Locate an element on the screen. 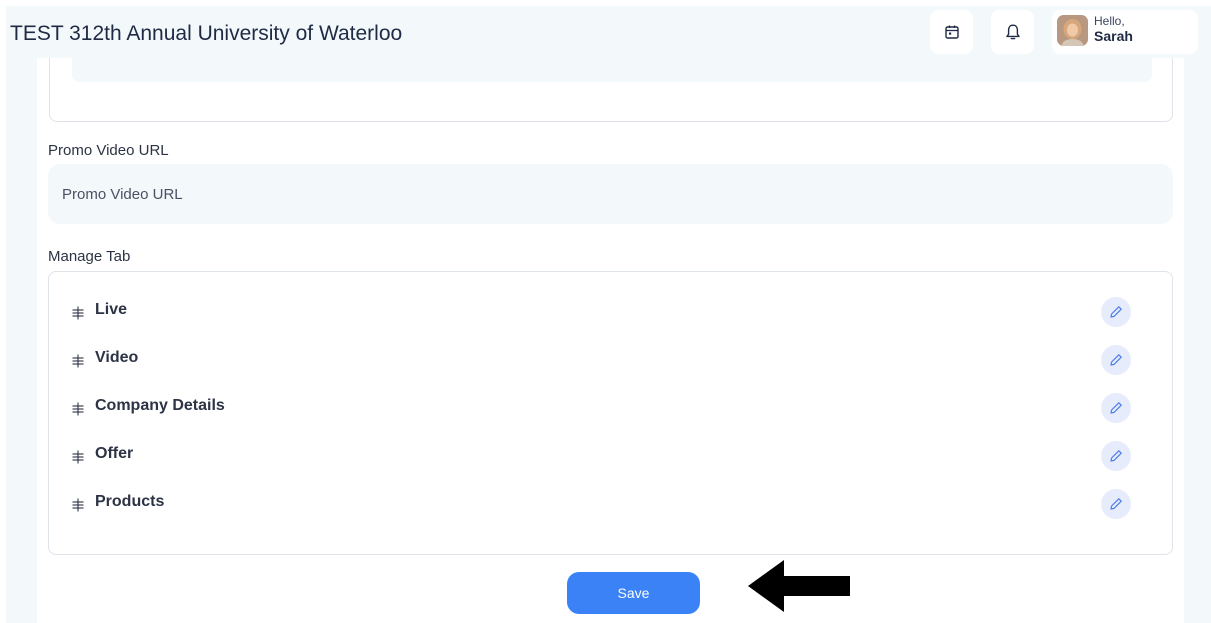 The width and height of the screenshot is (1211, 623). tab-label: Live is located at coordinates (111, 309).